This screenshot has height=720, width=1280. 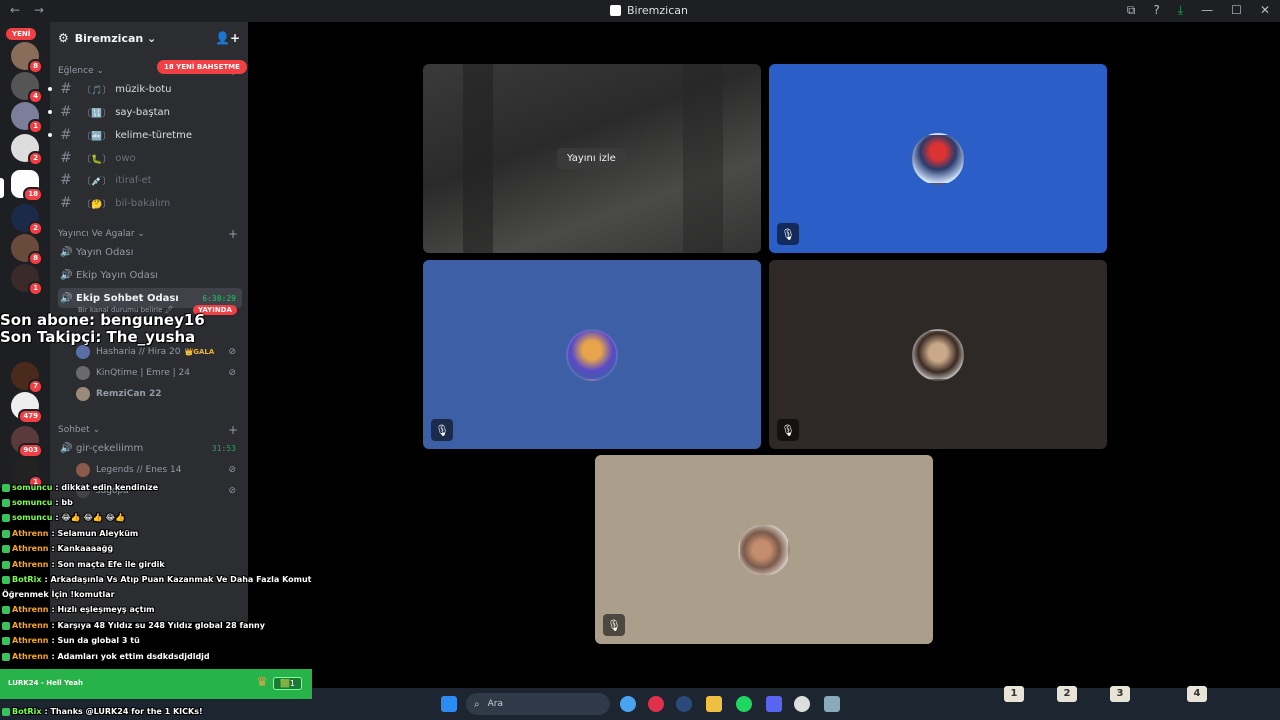 I want to click on unread-badge: 7, so click(x=35, y=386).